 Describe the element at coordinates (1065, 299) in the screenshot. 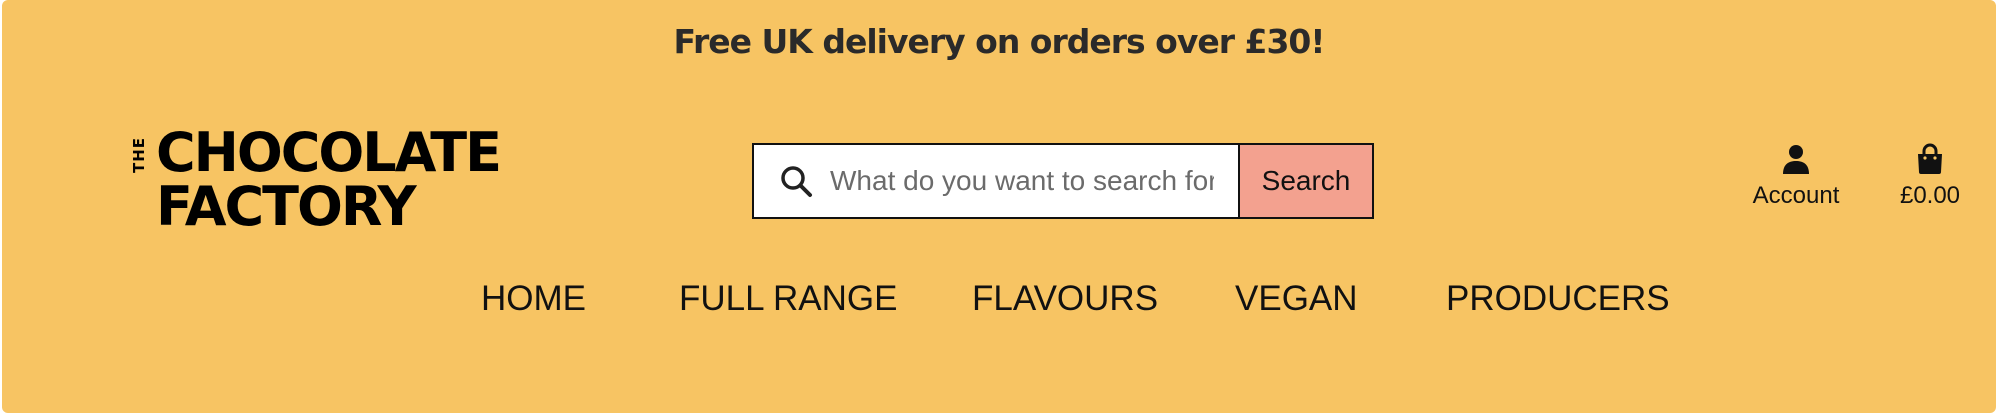

I see `nav-item-flavours: FLAVOURS` at that location.